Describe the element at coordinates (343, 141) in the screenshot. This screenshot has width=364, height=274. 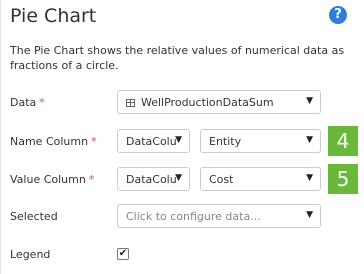
I see `callout-badge-4: 4` at that location.